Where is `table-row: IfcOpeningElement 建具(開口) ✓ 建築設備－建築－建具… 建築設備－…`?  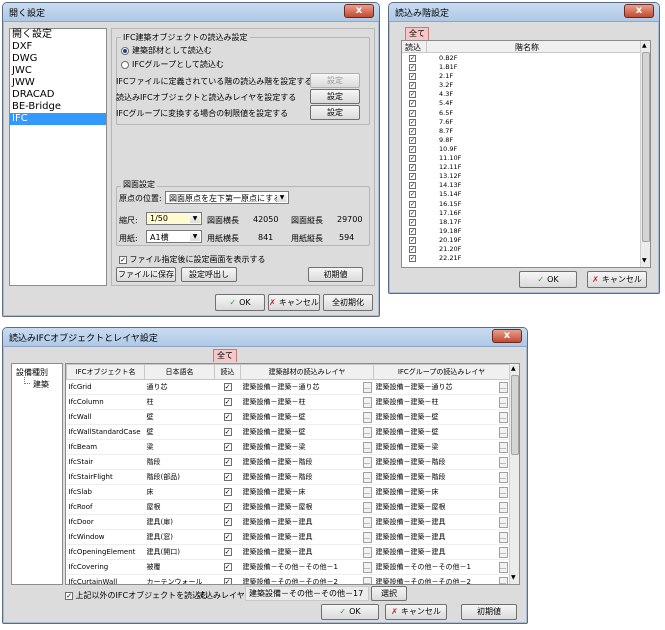 table-row: IfcOpeningElement 建具(開口) ✓ 建築設備－建築－建具… 建築設備－… is located at coordinates (288, 552).